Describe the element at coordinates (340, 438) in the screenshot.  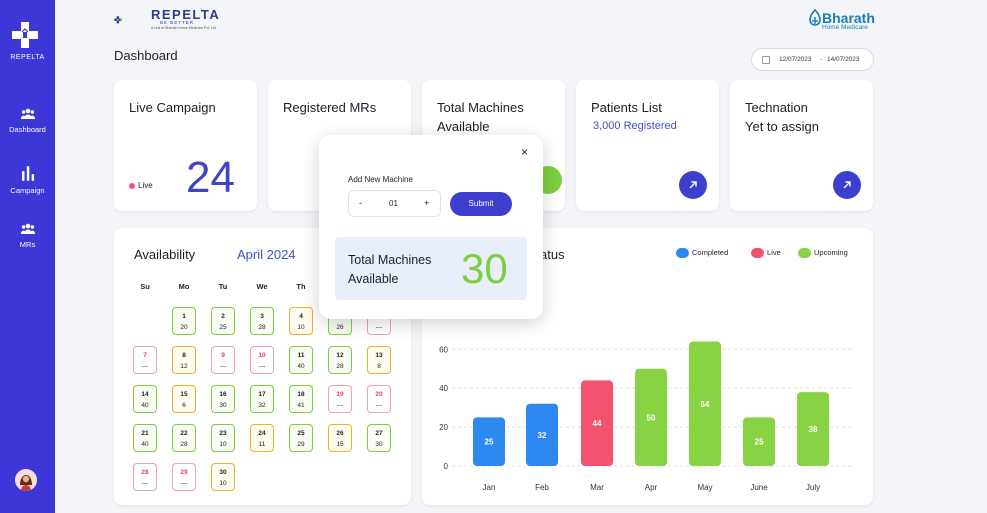
I see `calendar-day: 26 15` at that location.